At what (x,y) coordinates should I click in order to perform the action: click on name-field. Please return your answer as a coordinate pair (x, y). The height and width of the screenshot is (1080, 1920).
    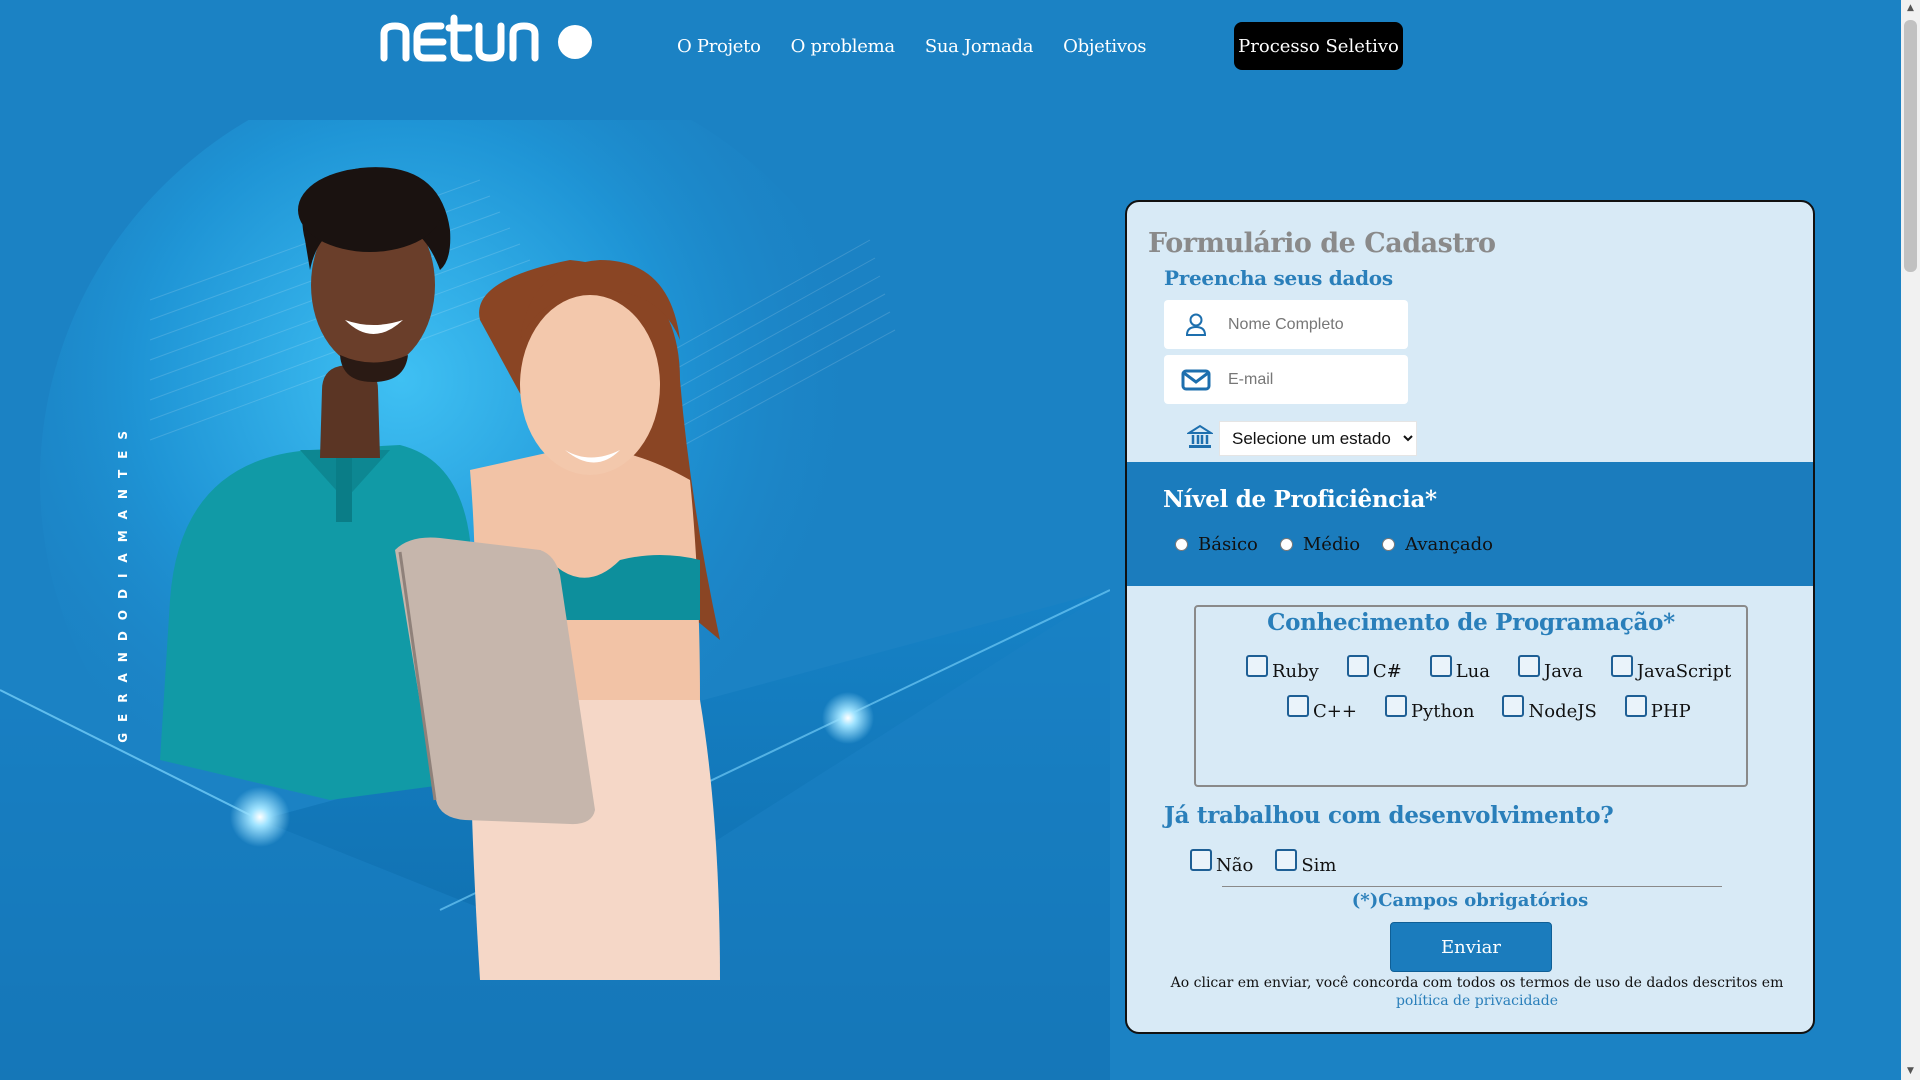
    Looking at the image, I should click on (1286, 324).